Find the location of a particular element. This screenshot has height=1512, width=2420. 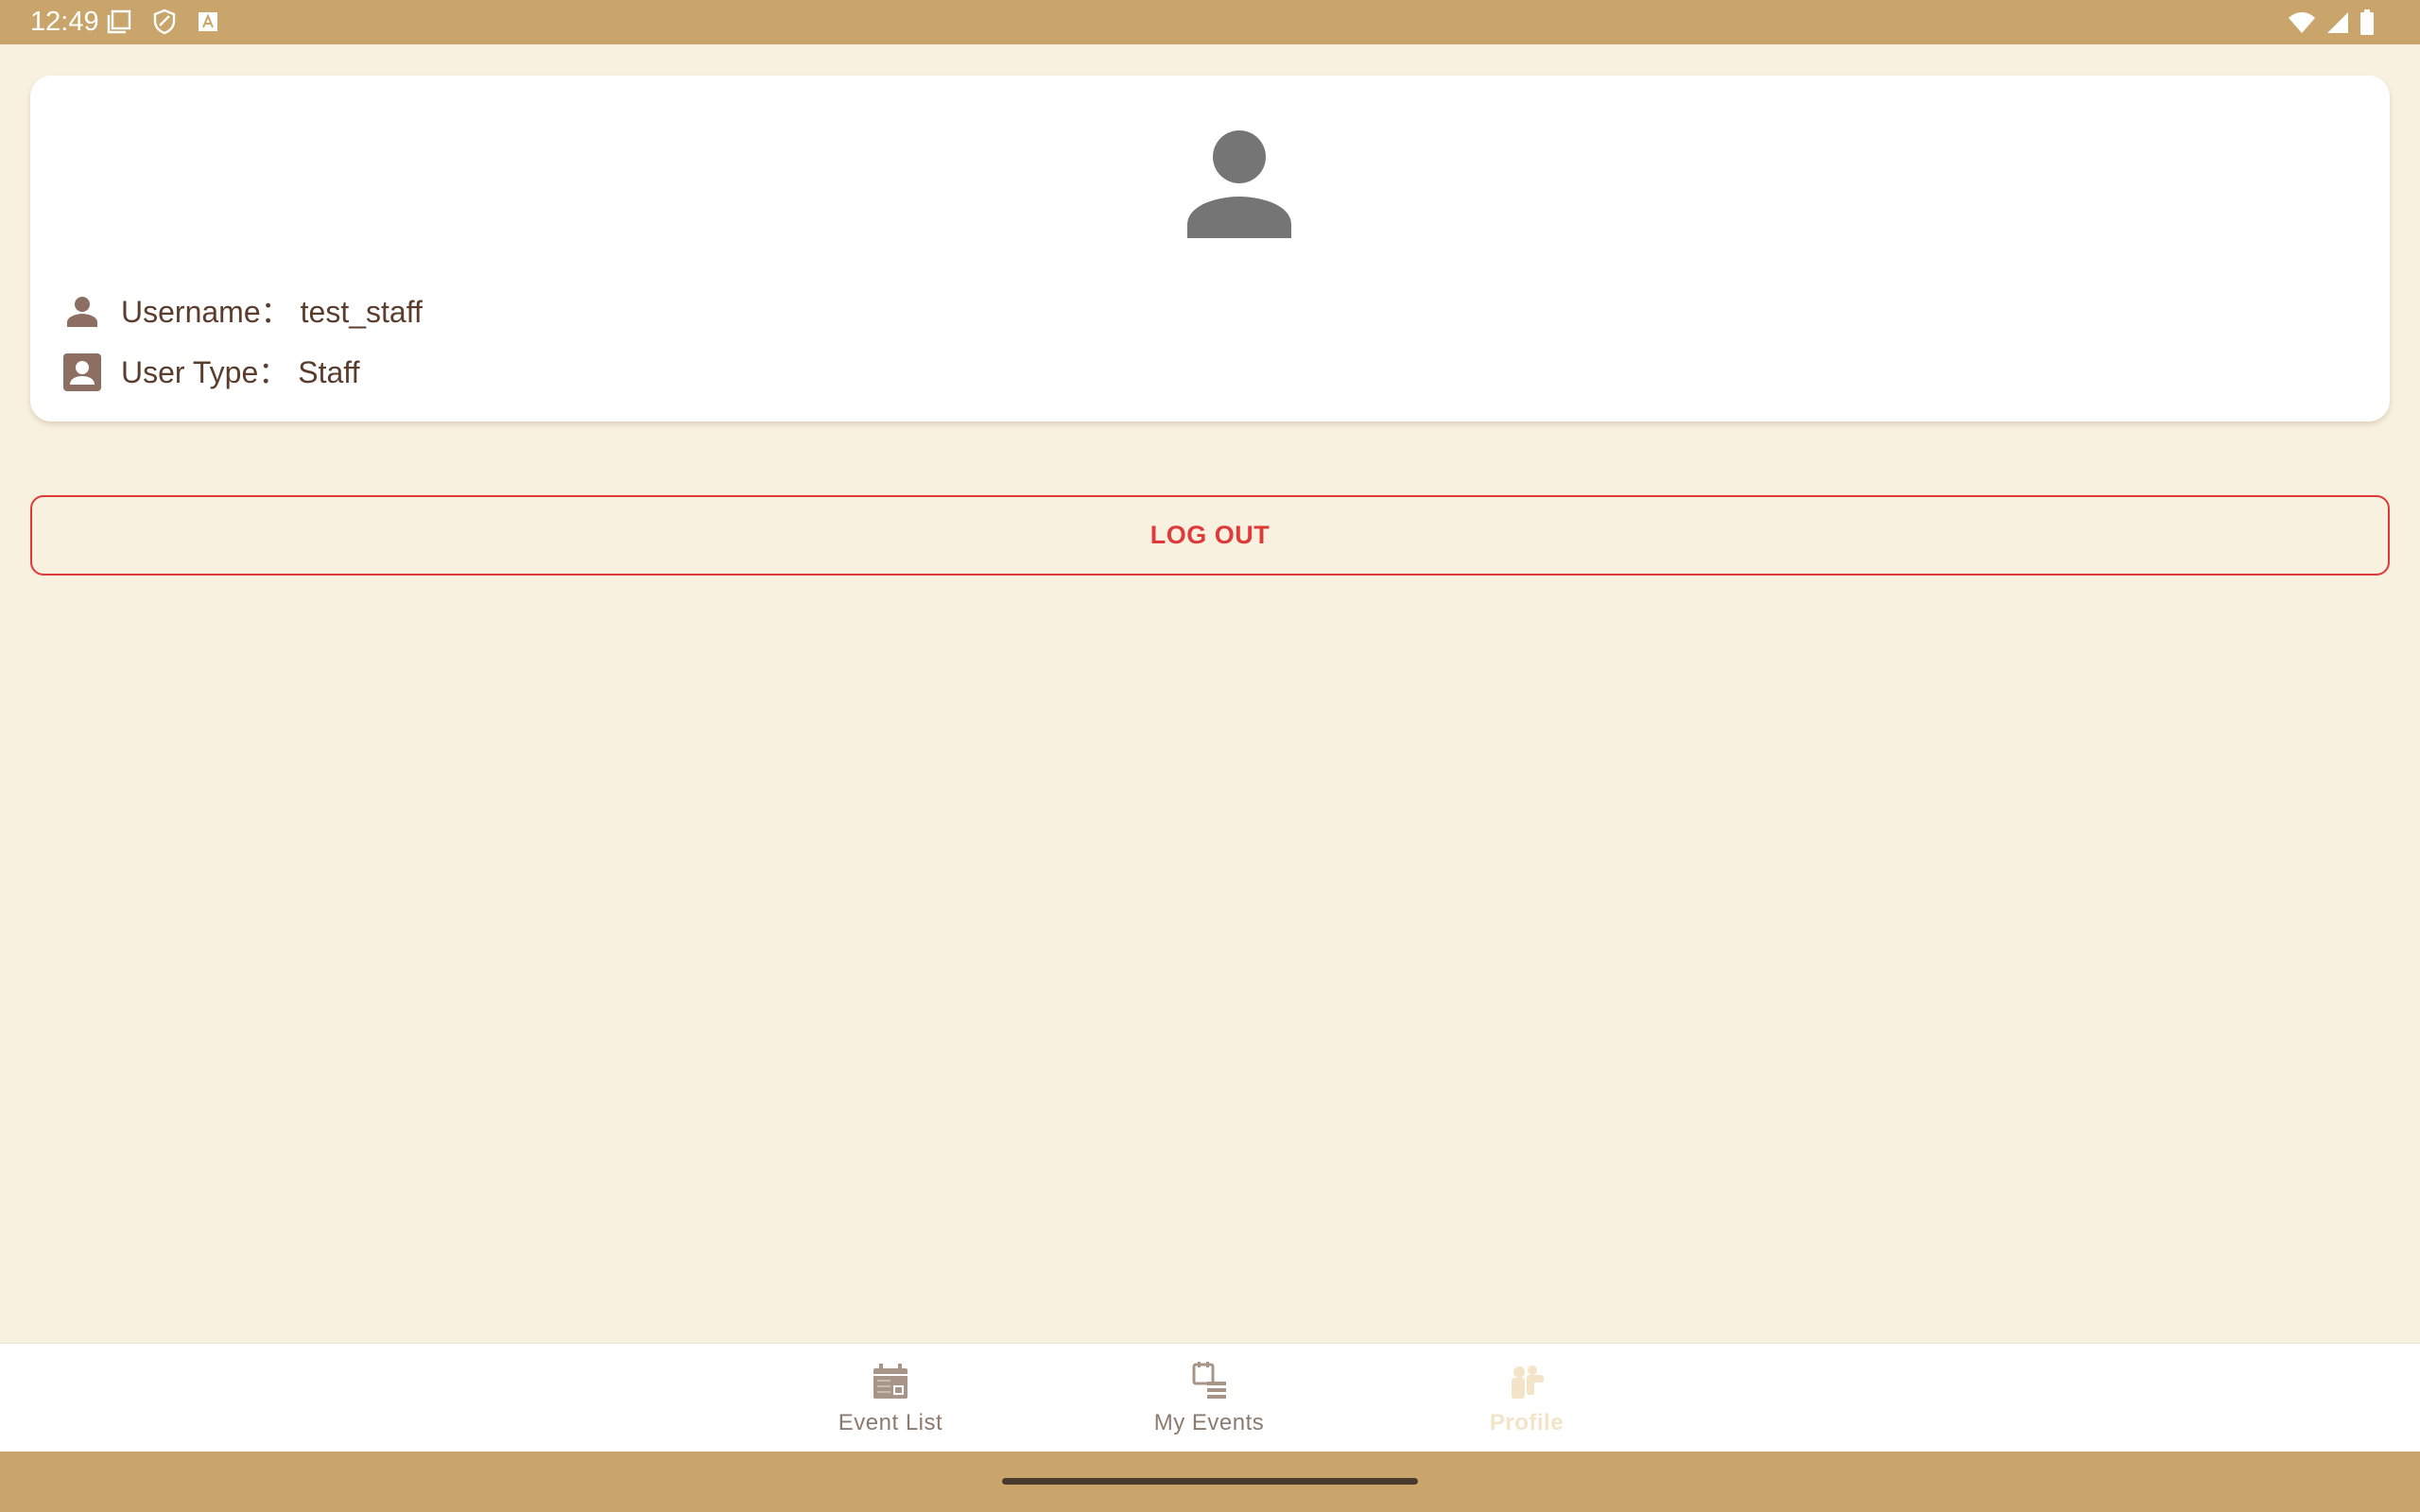

username-row: Username： test_staff is located at coordinates (242, 312).